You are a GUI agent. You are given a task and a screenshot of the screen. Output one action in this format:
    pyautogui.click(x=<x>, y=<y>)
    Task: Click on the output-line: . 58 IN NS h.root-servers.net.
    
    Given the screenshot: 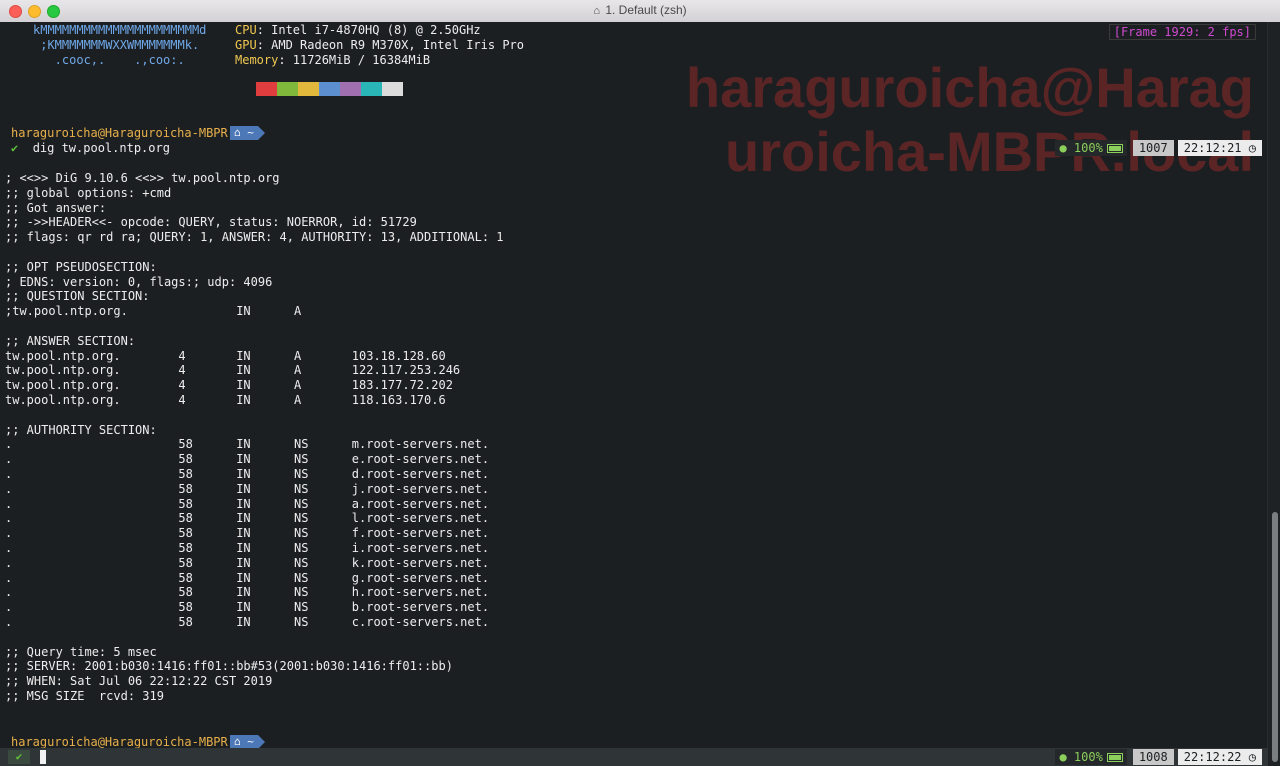 What is the action you would take?
    pyautogui.click(x=247, y=592)
    